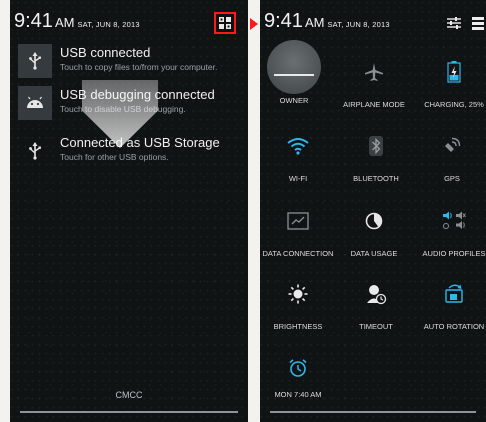 Image resolution: width=486 pixels, height=422 pixels. I want to click on notification-title: Connected as USB Storage, so click(140, 142).